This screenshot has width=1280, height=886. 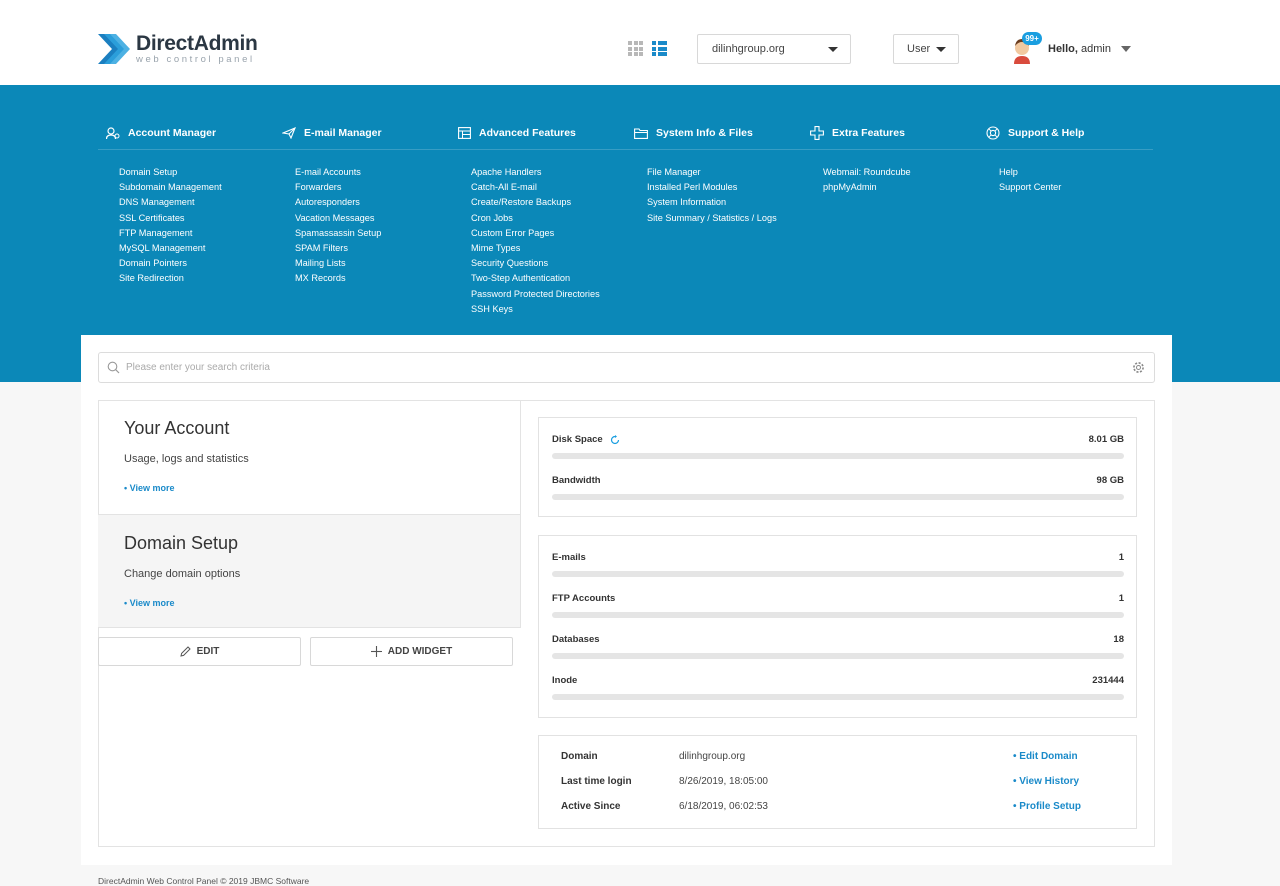 What do you see at coordinates (196, 202) in the screenshot?
I see `menu-item: DNS Management` at bounding box center [196, 202].